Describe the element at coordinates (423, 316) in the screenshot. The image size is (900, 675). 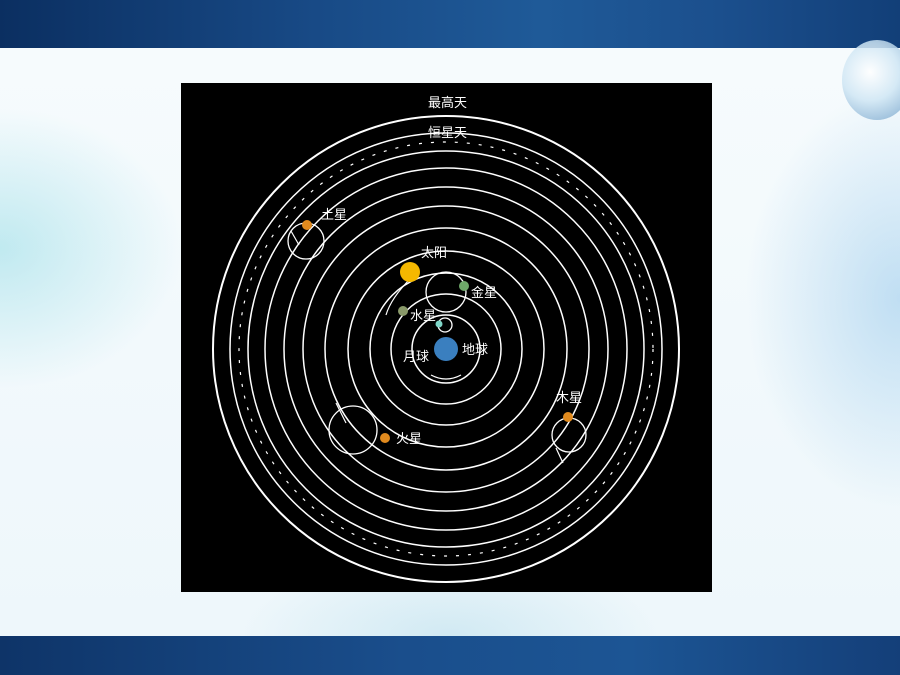
I see `label-mercury: 水星` at that location.